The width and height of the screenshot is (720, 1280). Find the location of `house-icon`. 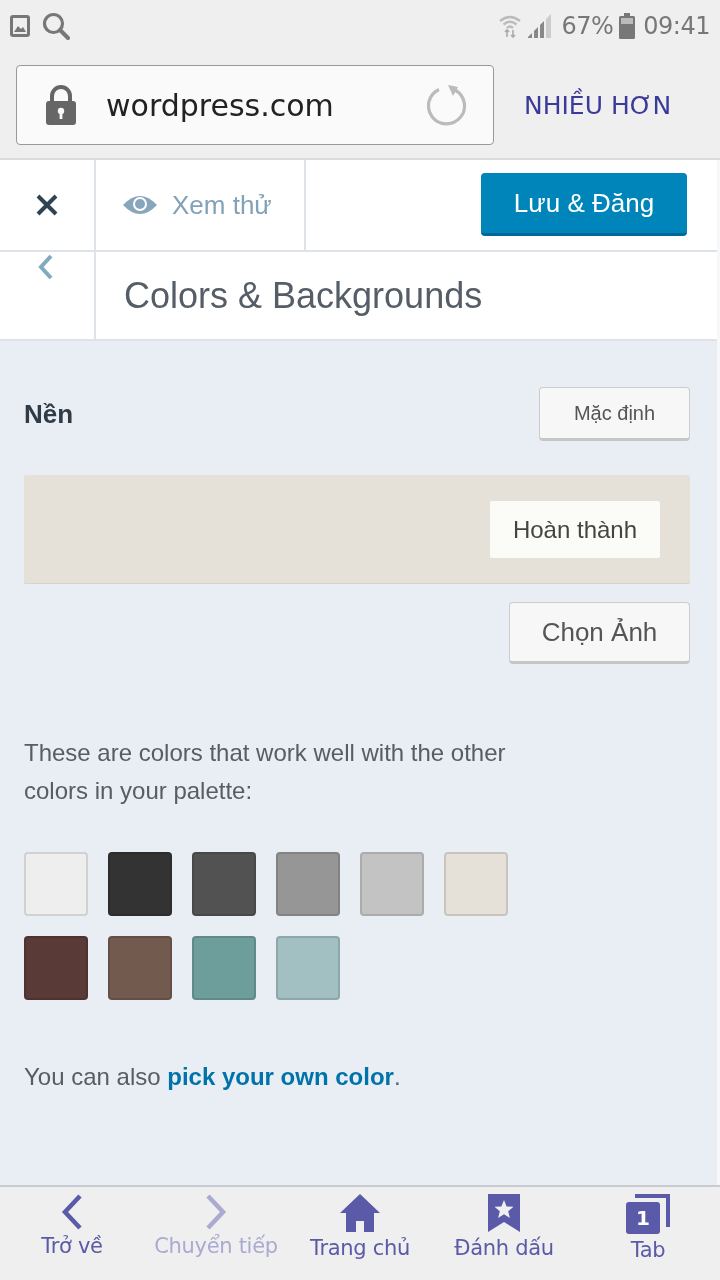

house-icon is located at coordinates (360, 1213).